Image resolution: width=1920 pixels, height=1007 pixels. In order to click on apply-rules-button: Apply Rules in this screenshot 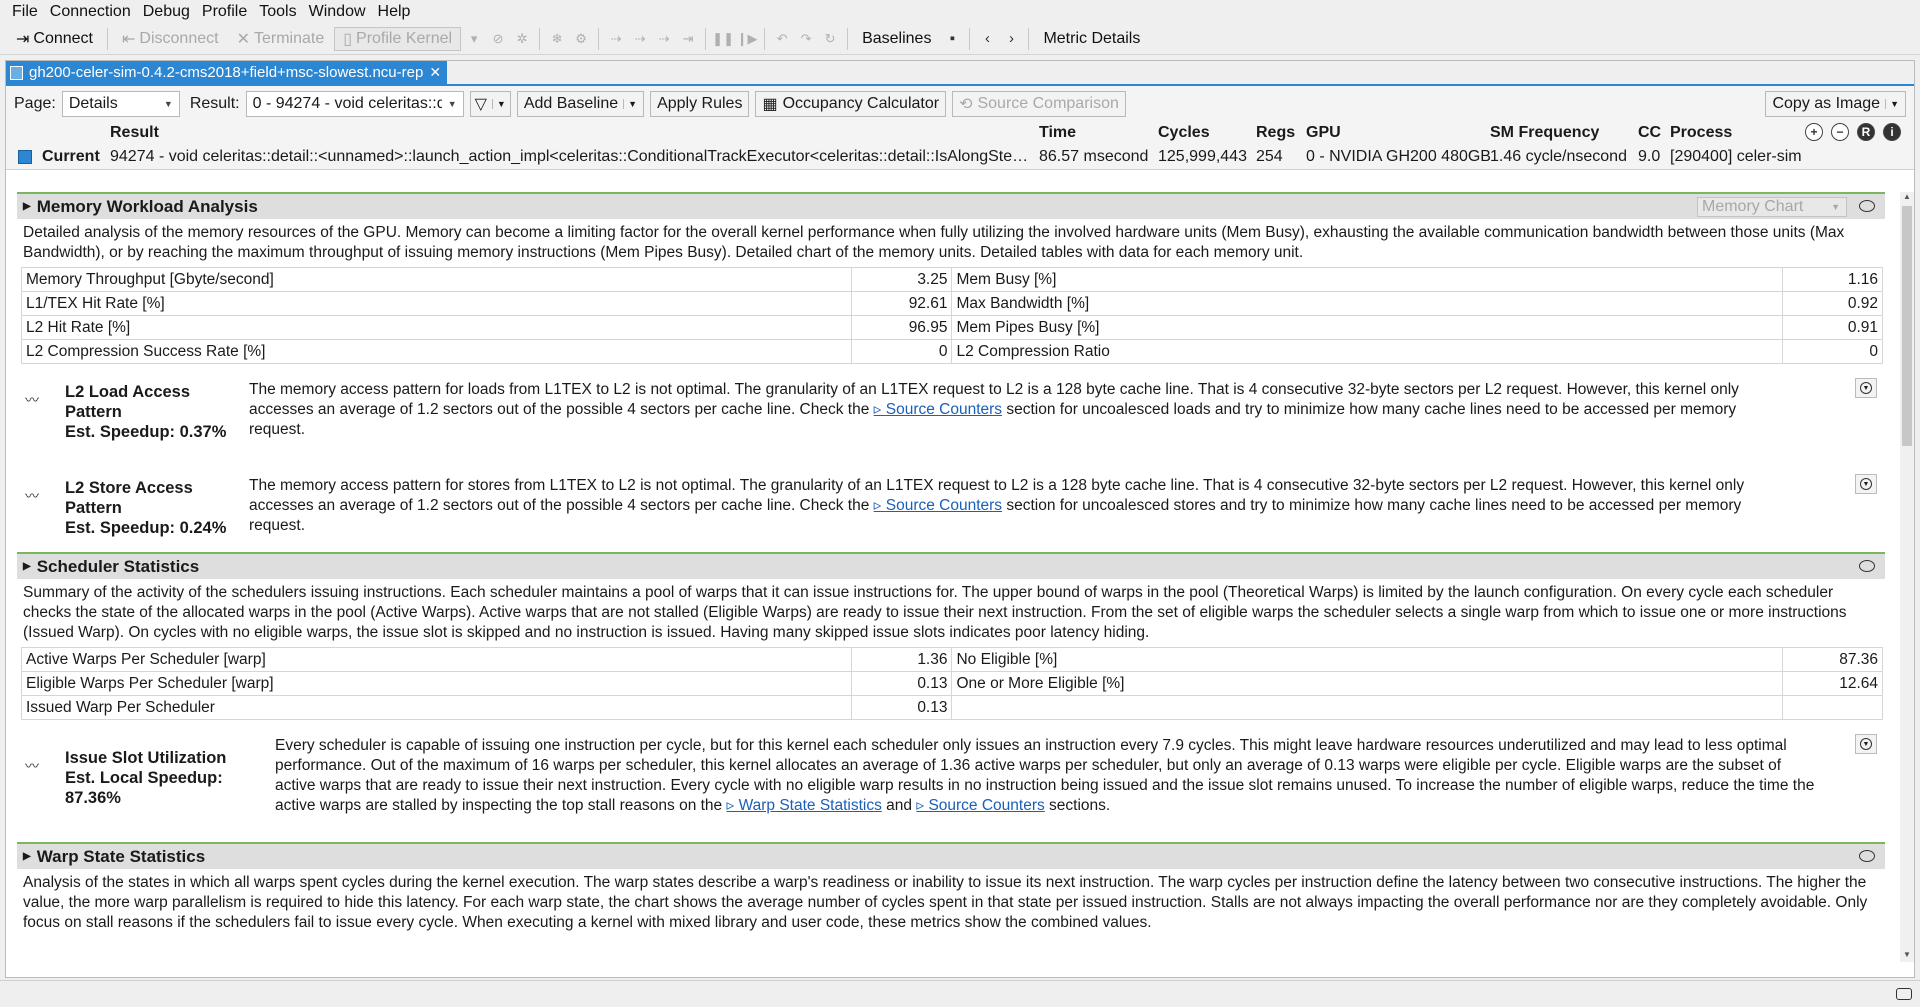, I will do `click(700, 104)`.